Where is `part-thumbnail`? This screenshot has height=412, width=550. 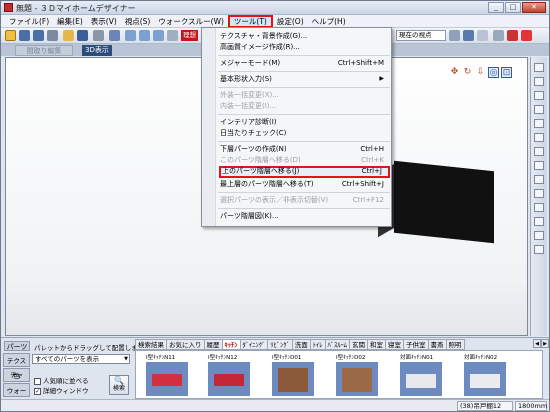
part-thumbnail is located at coordinates (229, 379).